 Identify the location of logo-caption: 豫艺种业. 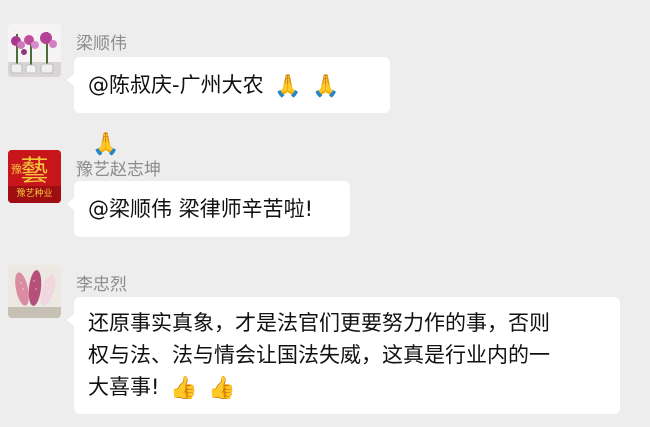
(34, 194).